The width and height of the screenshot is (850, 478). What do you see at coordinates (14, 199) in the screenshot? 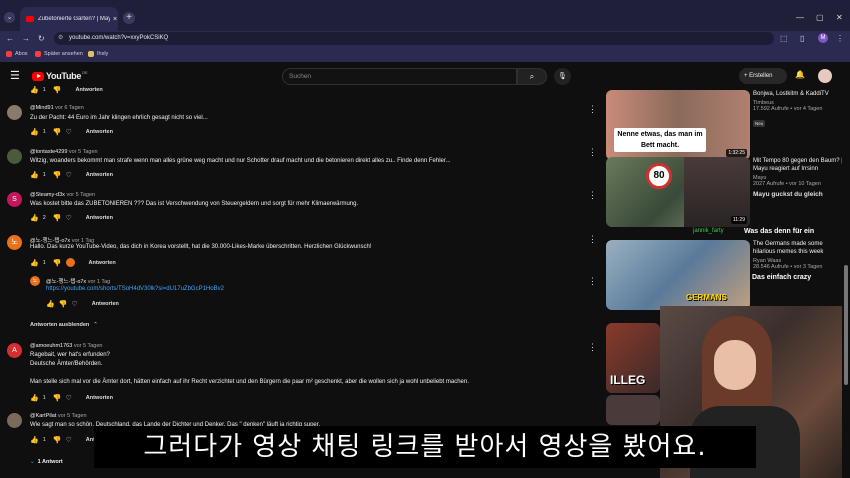
I see `avatar: S` at bounding box center [14, 199].